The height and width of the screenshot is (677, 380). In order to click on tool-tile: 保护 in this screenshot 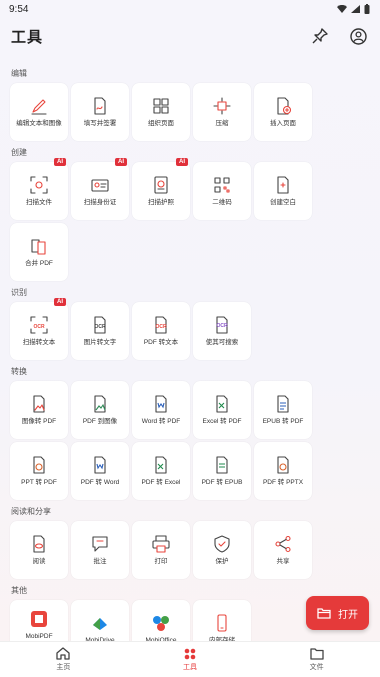, I will do `click(222, 550)`.